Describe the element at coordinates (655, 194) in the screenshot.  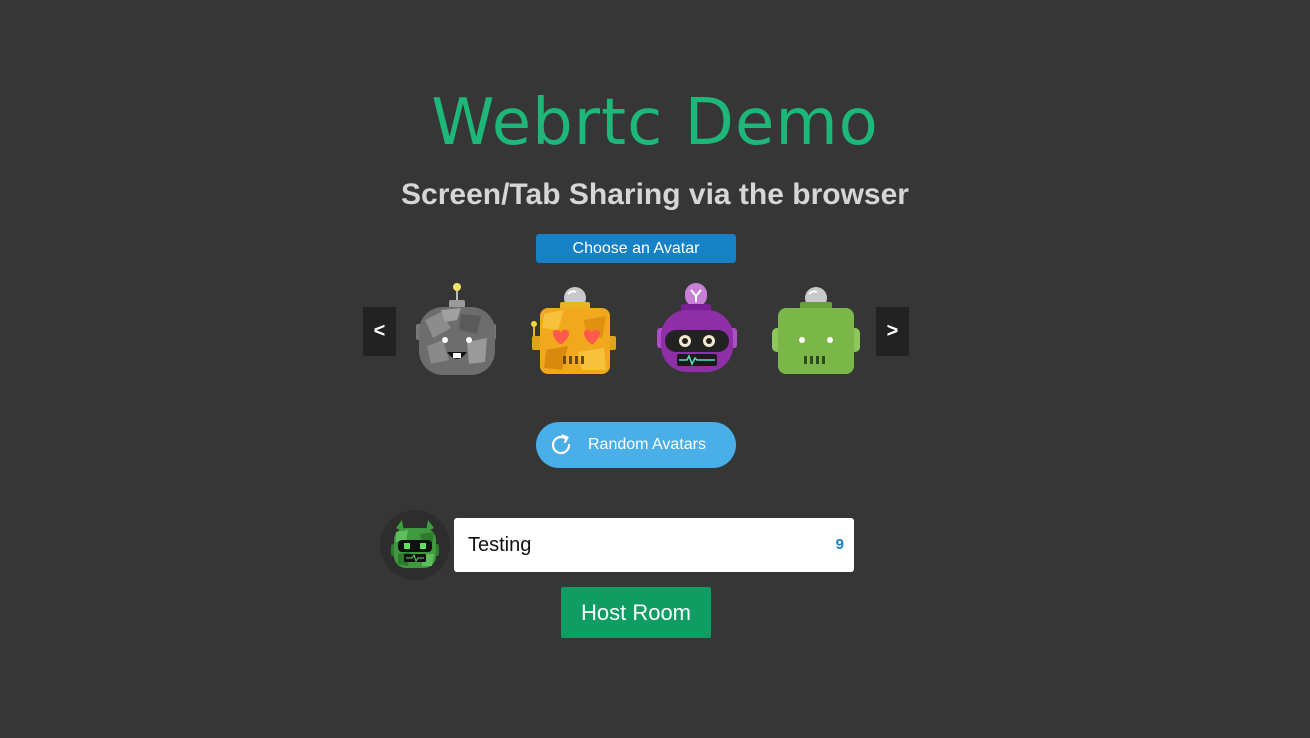
I see `page-subtitle: Screen/Tab Sharing via the browser` at that location.